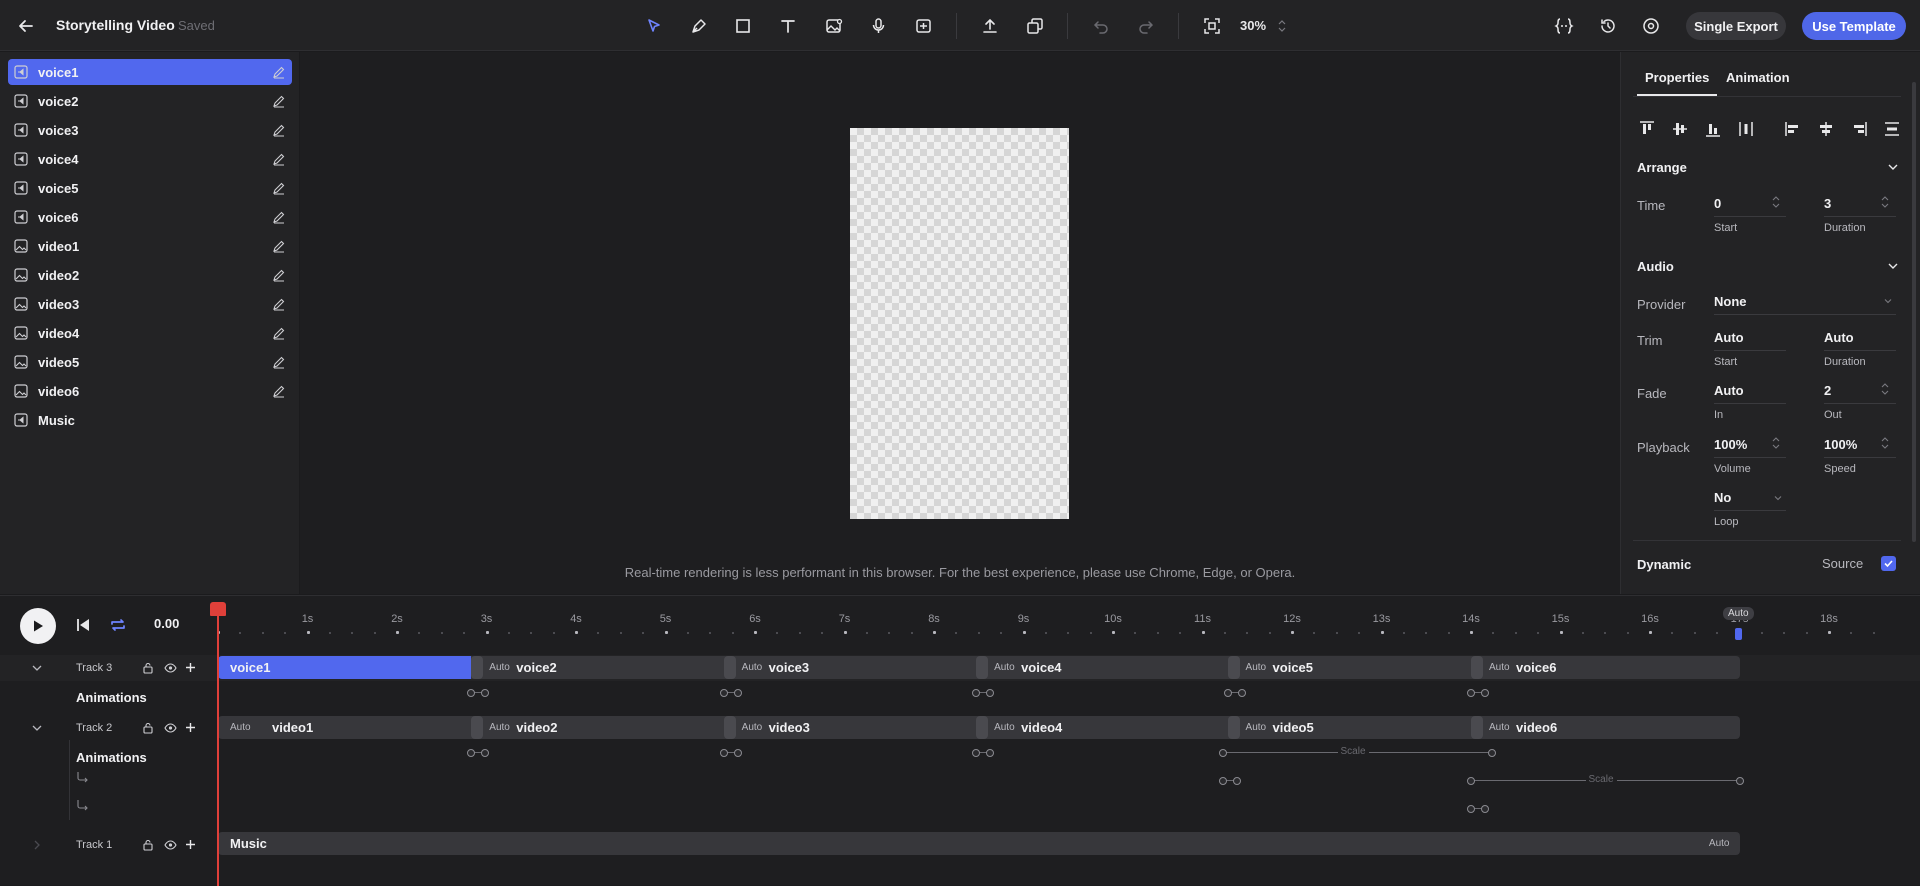 This screenshot has width=1920, height=886. Describe the element at coordinates (879, 26) in the screenshot. I see `voice-tool-icon` at that location.